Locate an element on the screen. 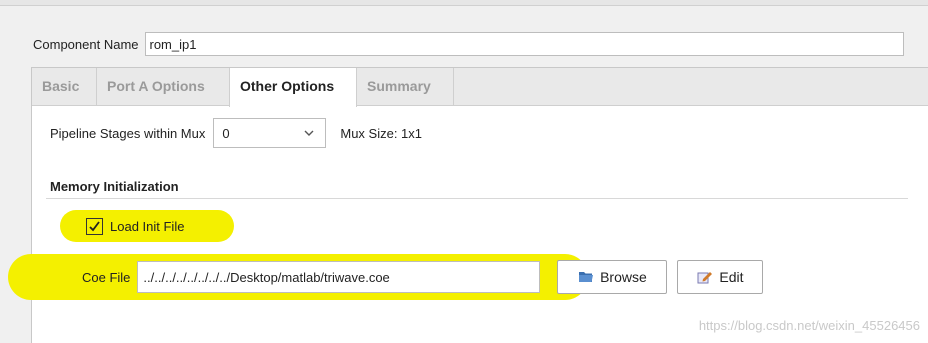  tab-basic-label: Basic is located at coordinates (61, 86).